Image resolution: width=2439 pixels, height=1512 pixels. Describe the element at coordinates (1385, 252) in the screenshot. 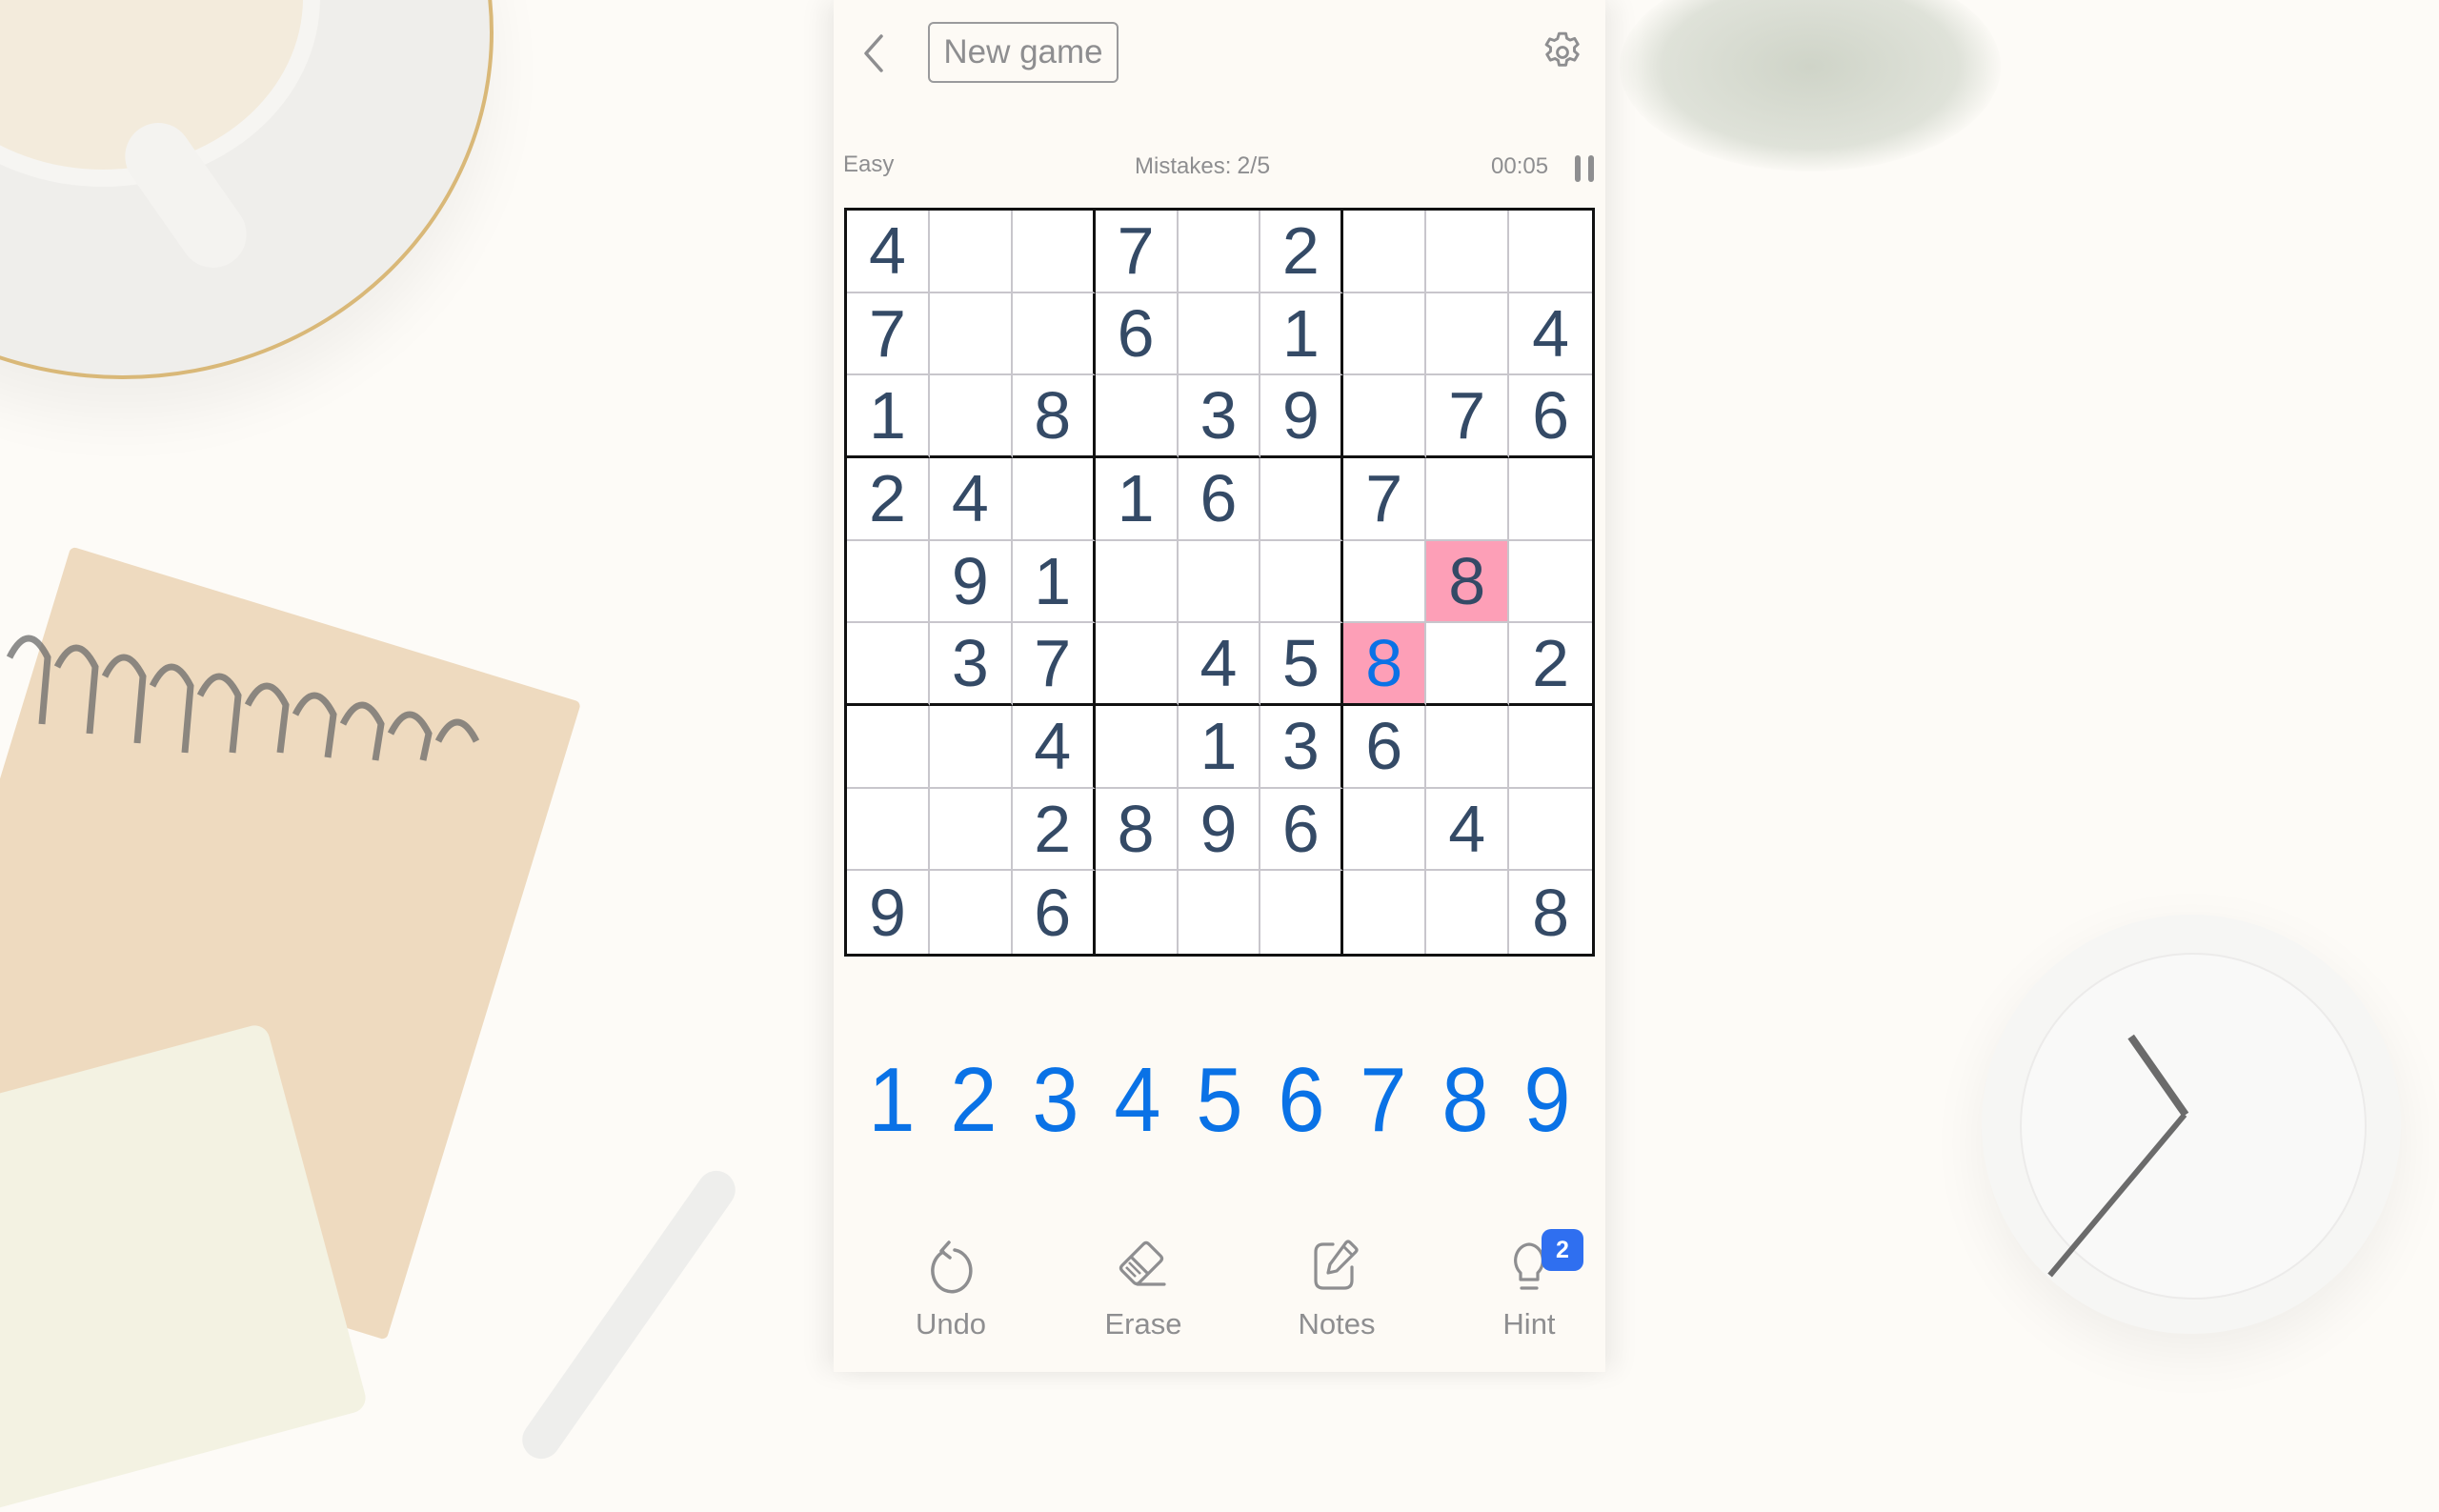

I see `grid-cell-r1-c7` at that location.